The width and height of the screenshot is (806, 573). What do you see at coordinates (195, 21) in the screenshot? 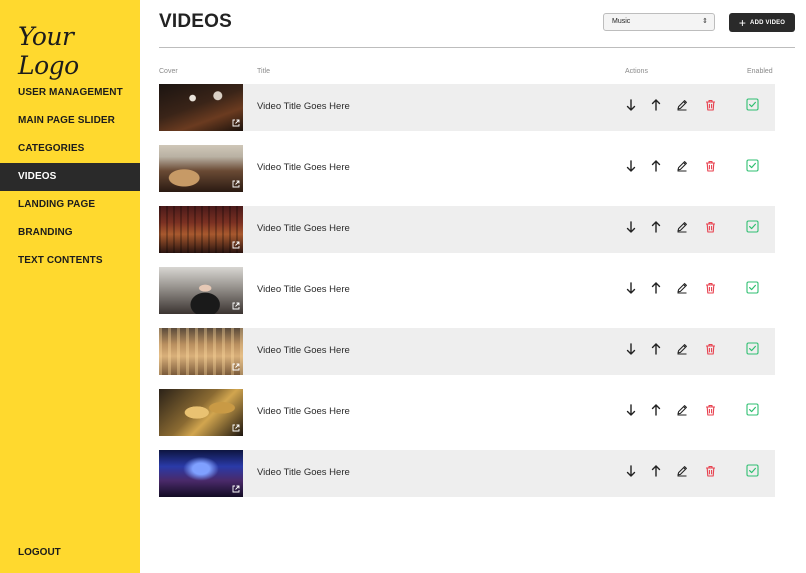
I see `page-title: VIDEOS` at bounding box center [195, 21].